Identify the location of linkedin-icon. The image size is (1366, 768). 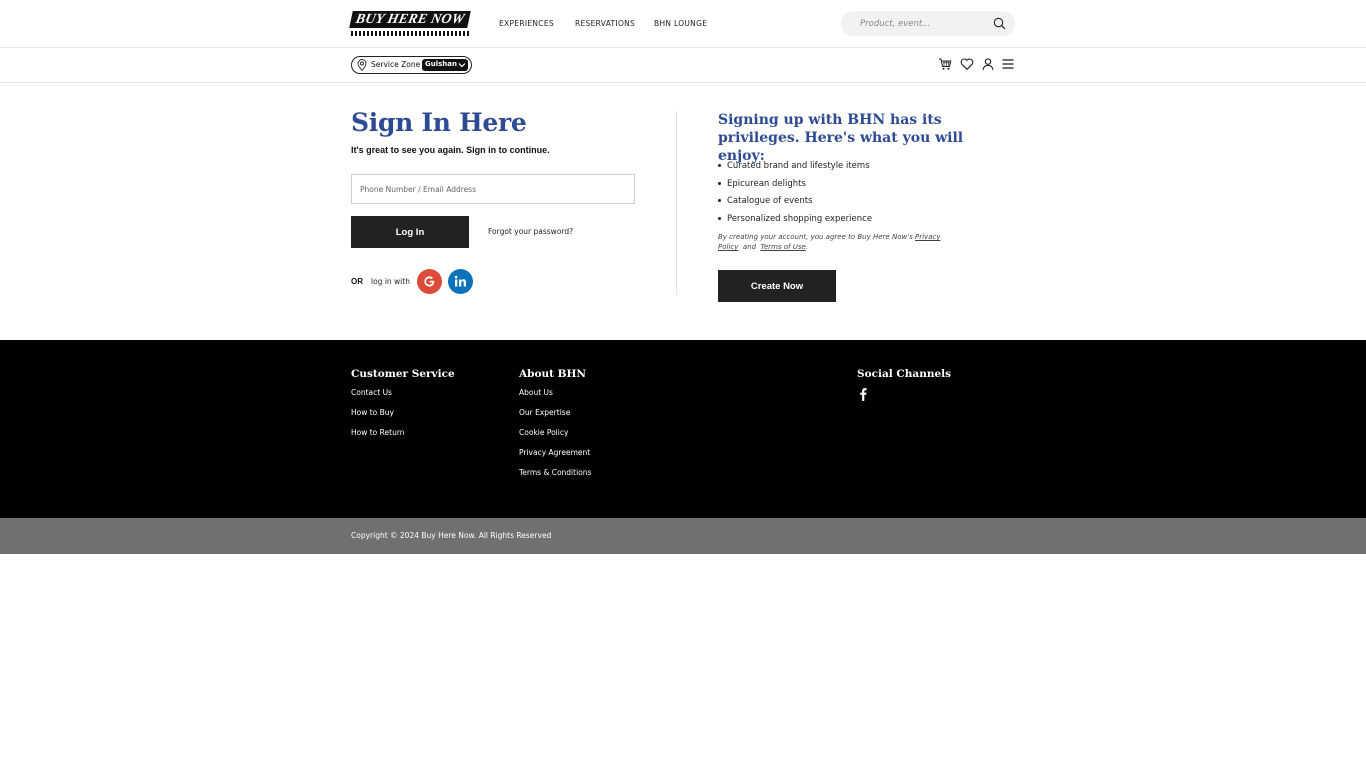
(460, 281).